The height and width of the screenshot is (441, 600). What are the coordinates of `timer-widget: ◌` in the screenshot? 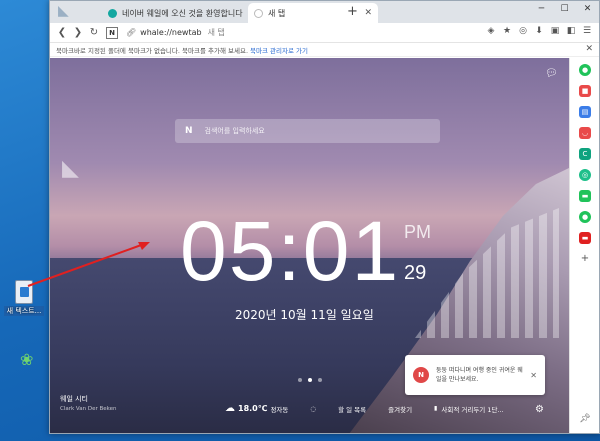 It's located at (313, 409).